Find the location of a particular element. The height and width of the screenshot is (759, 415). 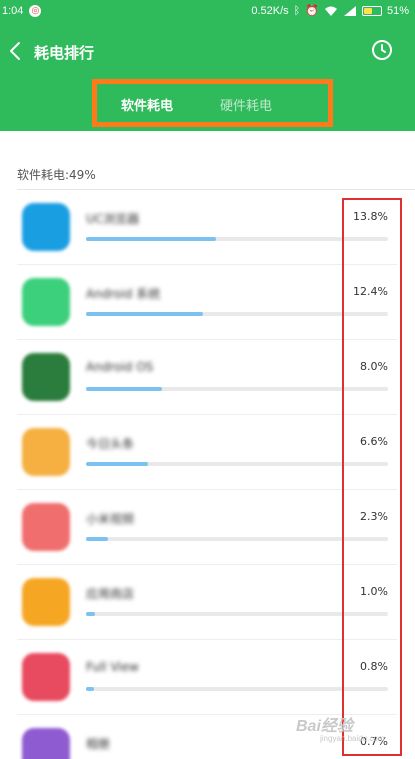

list-item: Android 系统 12.4% is located at coordinates (207, 302).